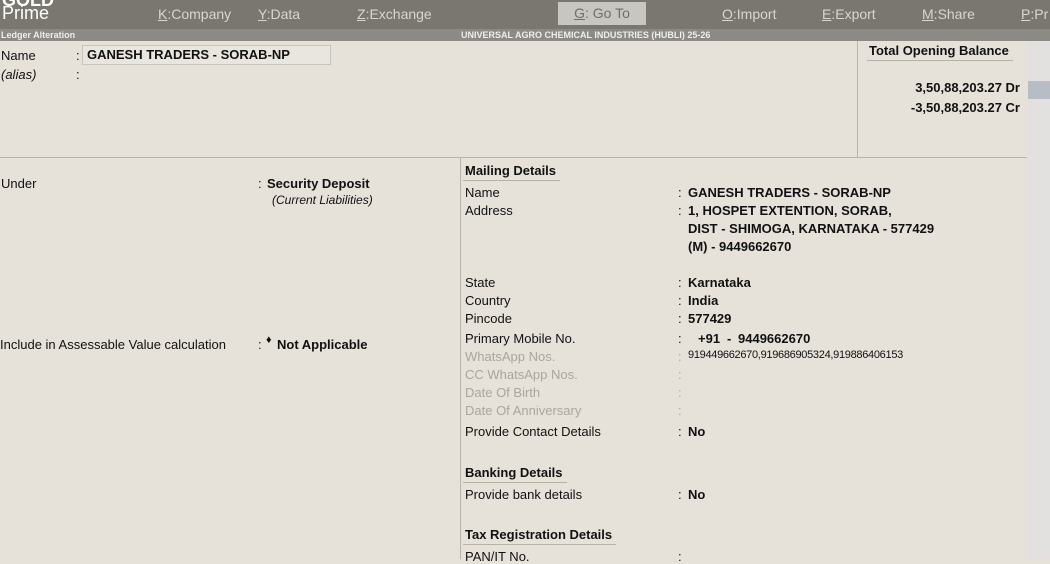 This screenshot has height=564, width=1050. What do you see at coordinates (1038, 300) in the screenshot?
I see `button-bar` at bounding box center [1038, 300].